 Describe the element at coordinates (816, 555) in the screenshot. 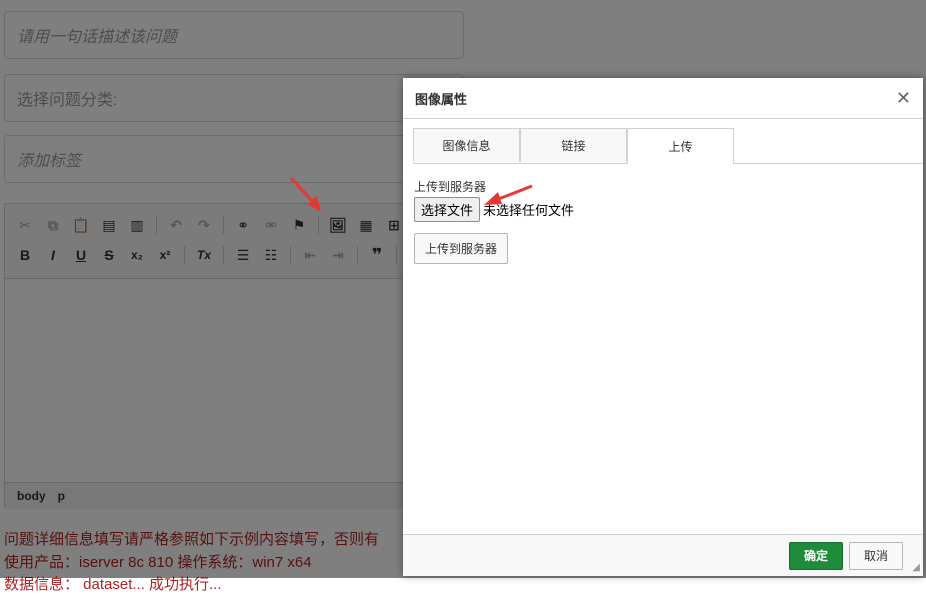

I see `ok-button: 确定` at that location.